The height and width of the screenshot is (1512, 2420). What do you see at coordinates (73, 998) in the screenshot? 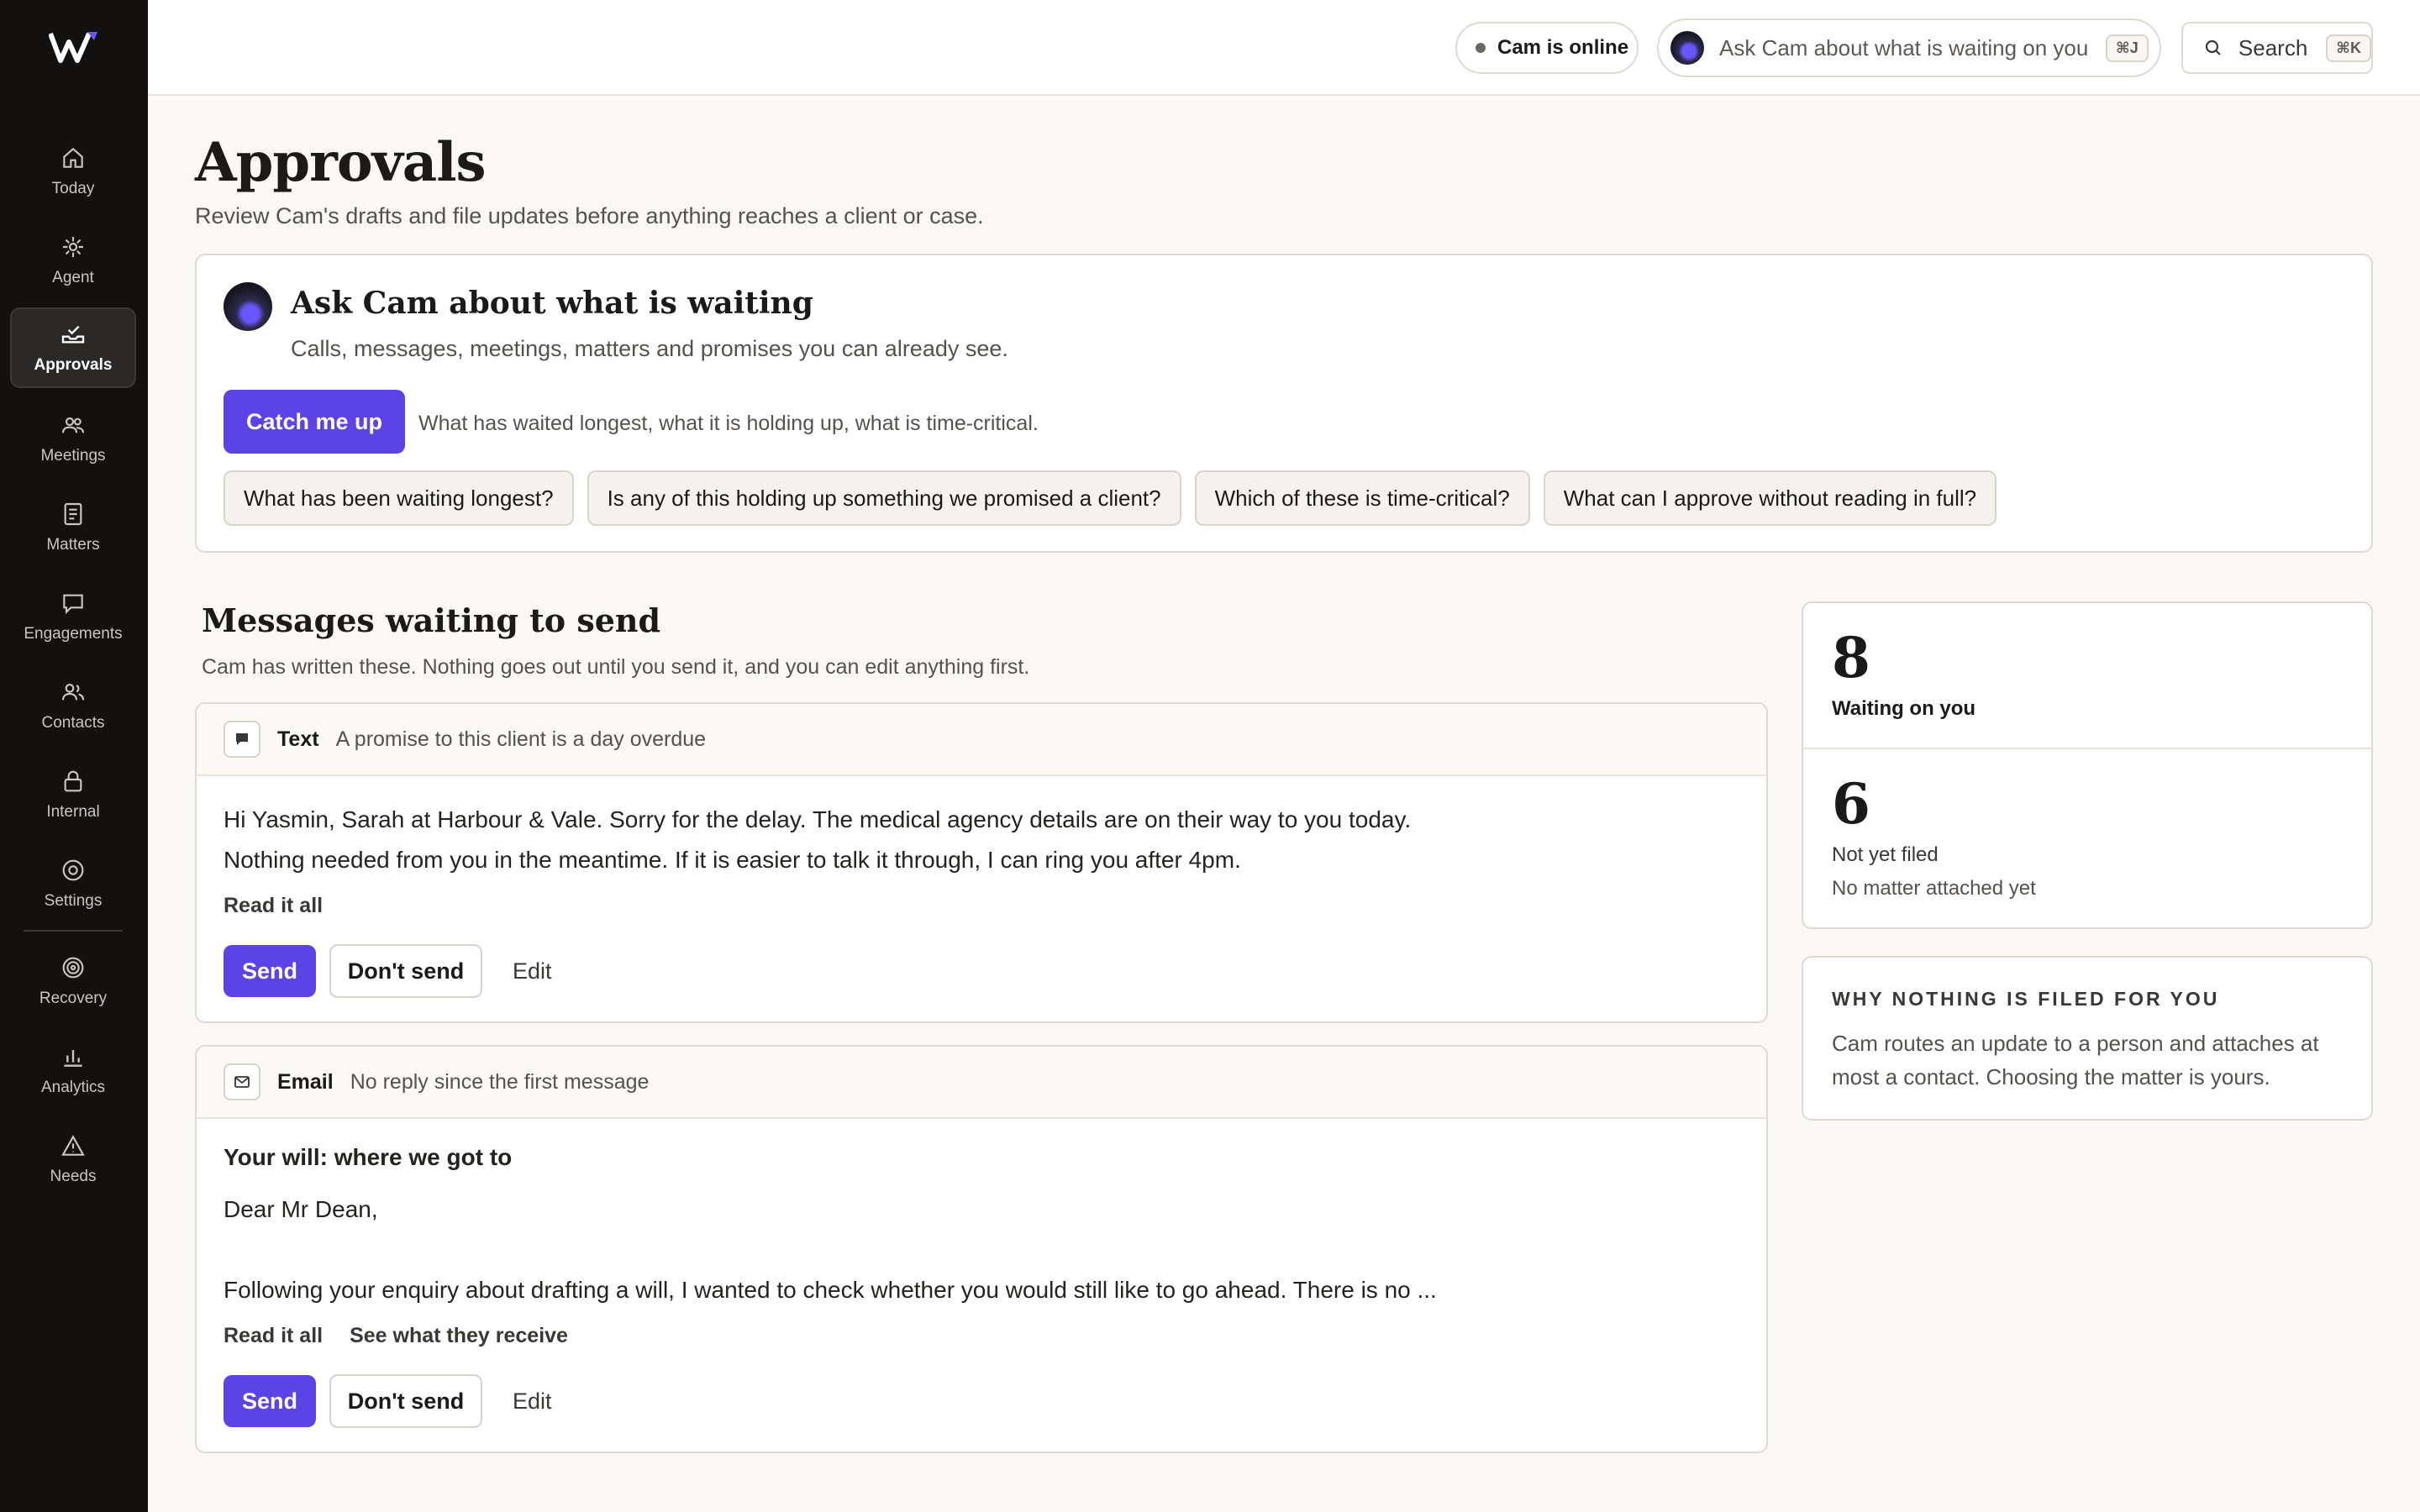
I see `sidebar-item-label: Recovery` at bounding box center [73, 998].